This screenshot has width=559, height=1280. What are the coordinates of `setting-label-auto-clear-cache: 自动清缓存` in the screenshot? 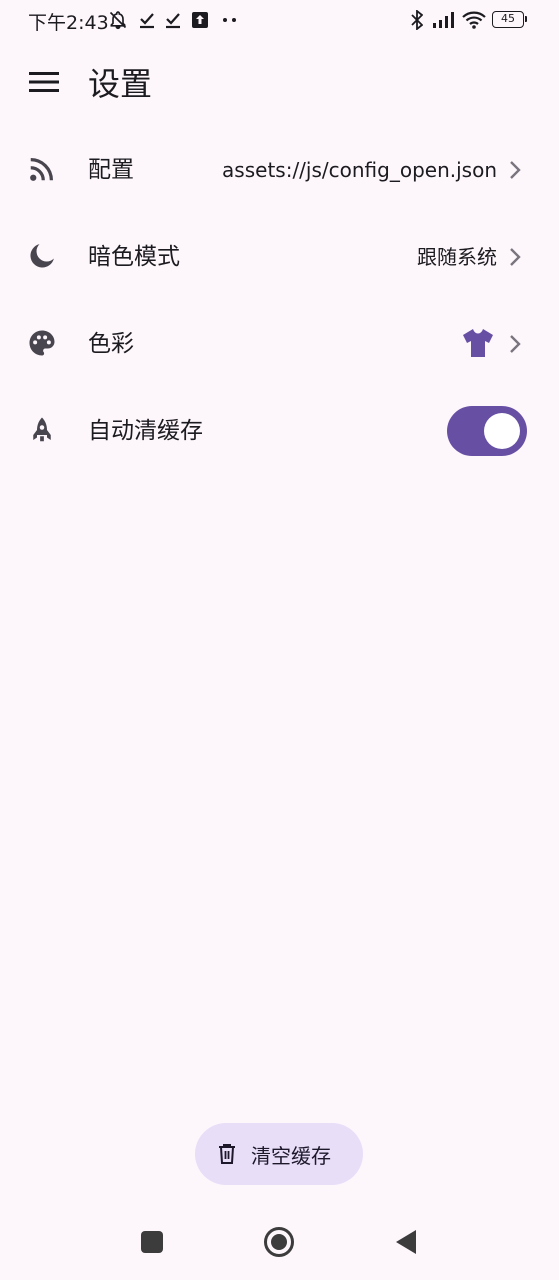 It's located at (145, 431).